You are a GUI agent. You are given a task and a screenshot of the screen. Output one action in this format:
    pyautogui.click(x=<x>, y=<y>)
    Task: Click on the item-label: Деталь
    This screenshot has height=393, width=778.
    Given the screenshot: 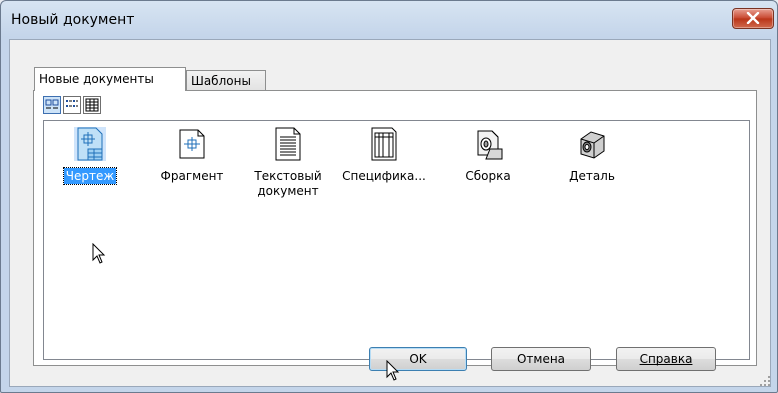 What is the action you would take?
    pyautogui.click(x=592, y=176)
    